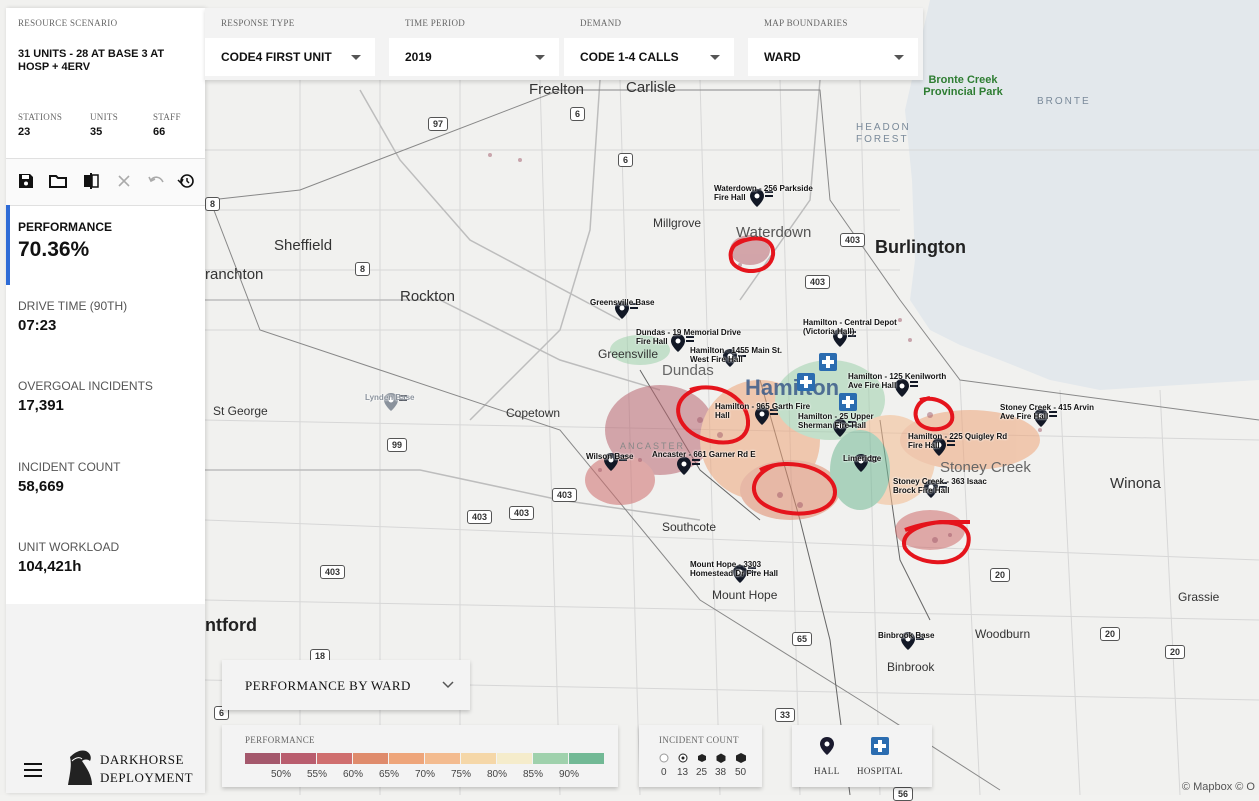 The image size is (1259, 801). Describe the element at coordinates (142, 759) in the screenshot. I see `brand-line1: DARKHORSE` at that location.